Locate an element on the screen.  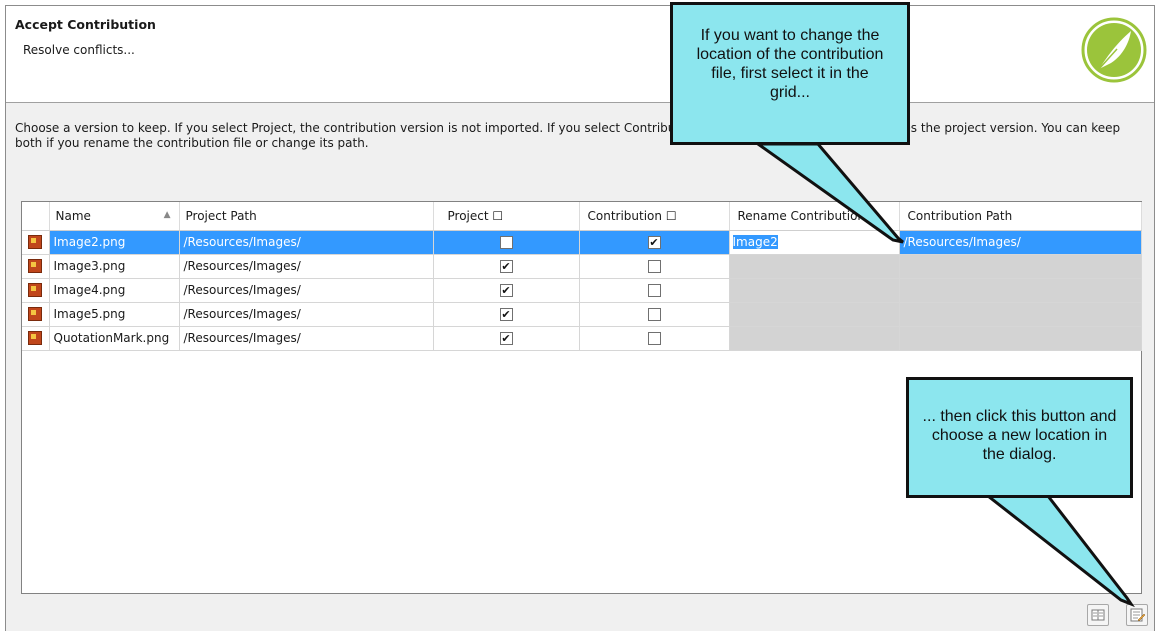
column-header-project-path-label: Project Path is located at coordinates (221, 215).